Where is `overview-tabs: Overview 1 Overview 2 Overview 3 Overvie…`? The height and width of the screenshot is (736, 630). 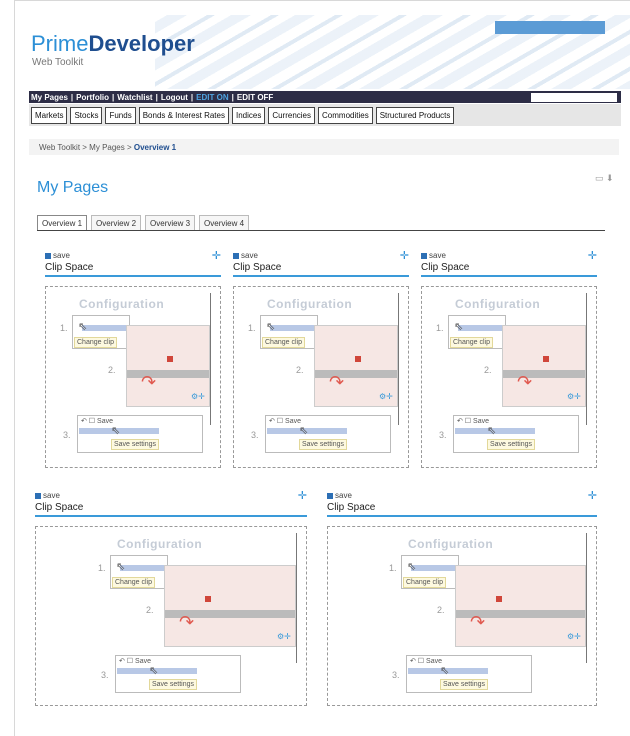 overview-tabs: Overview 1 Overview 2 Overview 3 Overvie… is located at coordinates (321, 223).